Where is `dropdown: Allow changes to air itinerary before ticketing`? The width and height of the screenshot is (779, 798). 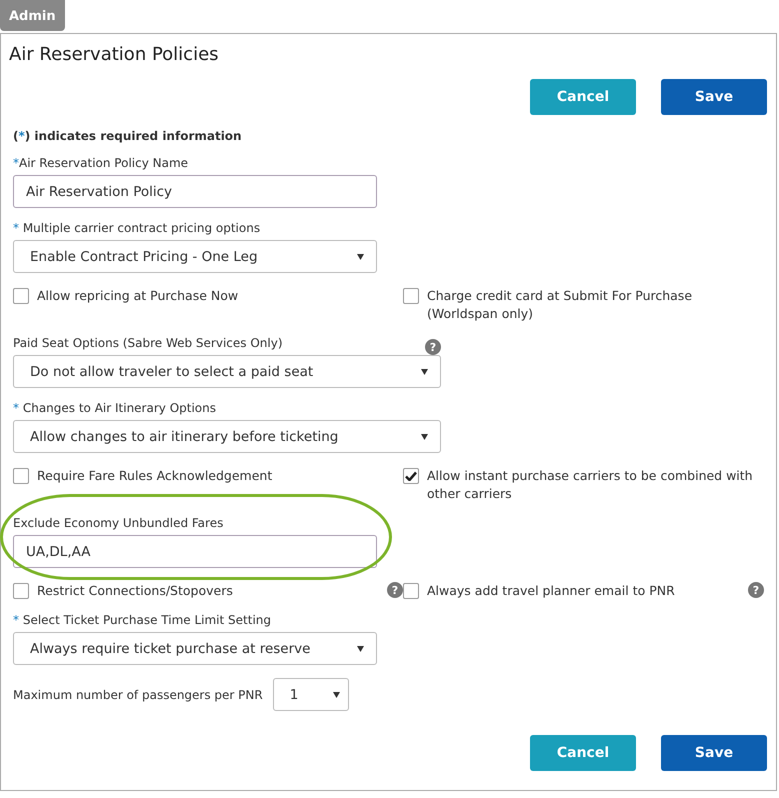 dropdown: Allow changes to air itinerary before ticketing is located at coordinates (227, 436).